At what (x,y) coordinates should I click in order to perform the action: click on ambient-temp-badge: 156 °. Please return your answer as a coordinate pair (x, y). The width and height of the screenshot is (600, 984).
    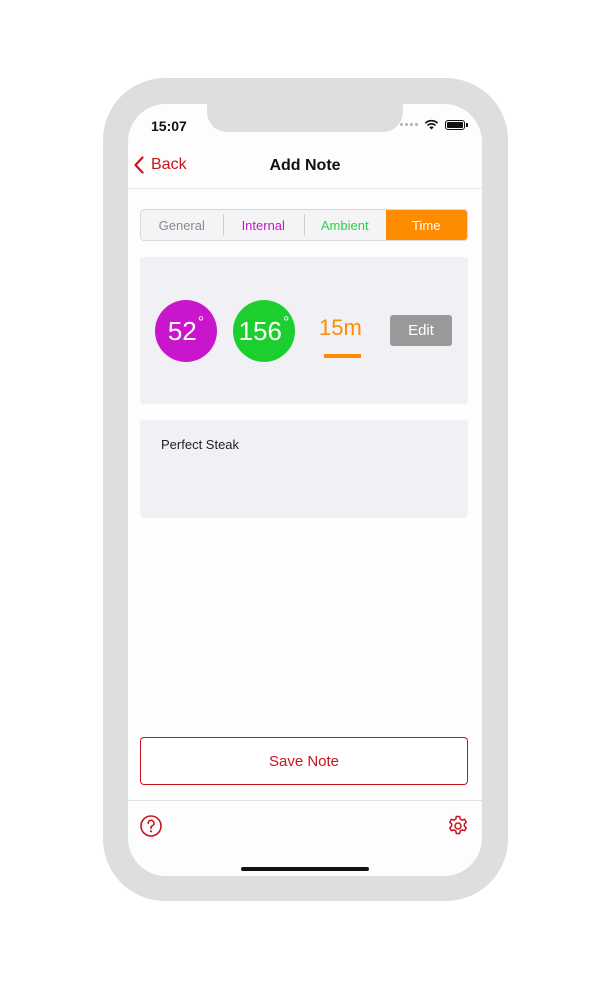
    Looking at the image, I should click on (264, 331).